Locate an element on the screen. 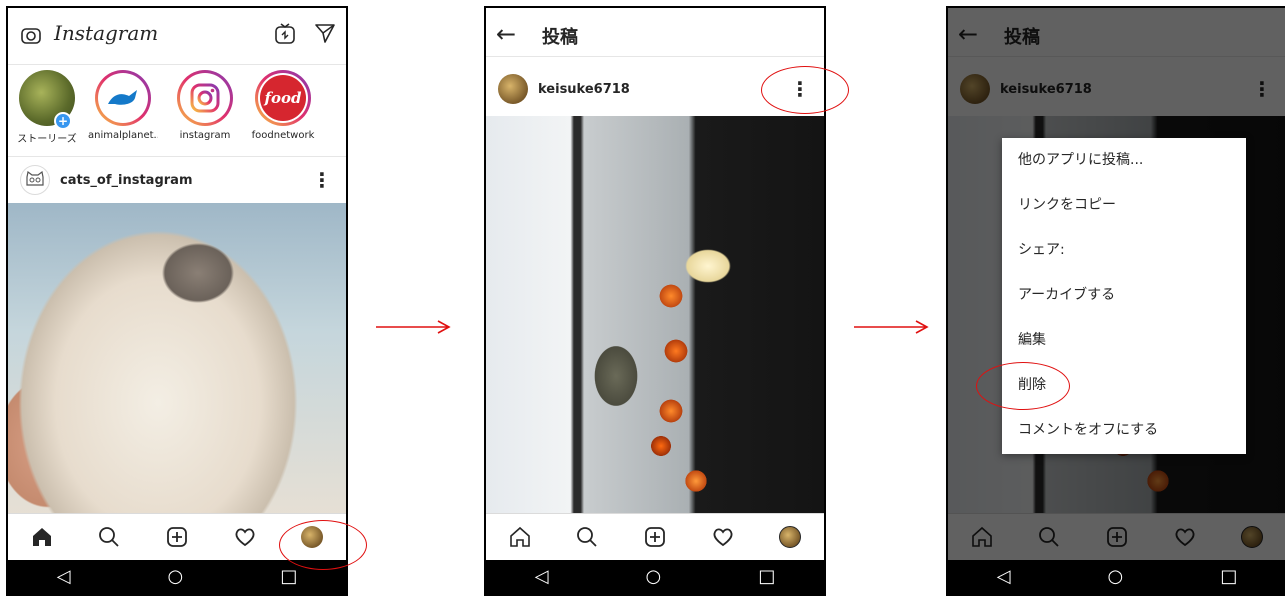 The image size is (1285, 598). direct-message-icon is located at coordinates (325, 33).